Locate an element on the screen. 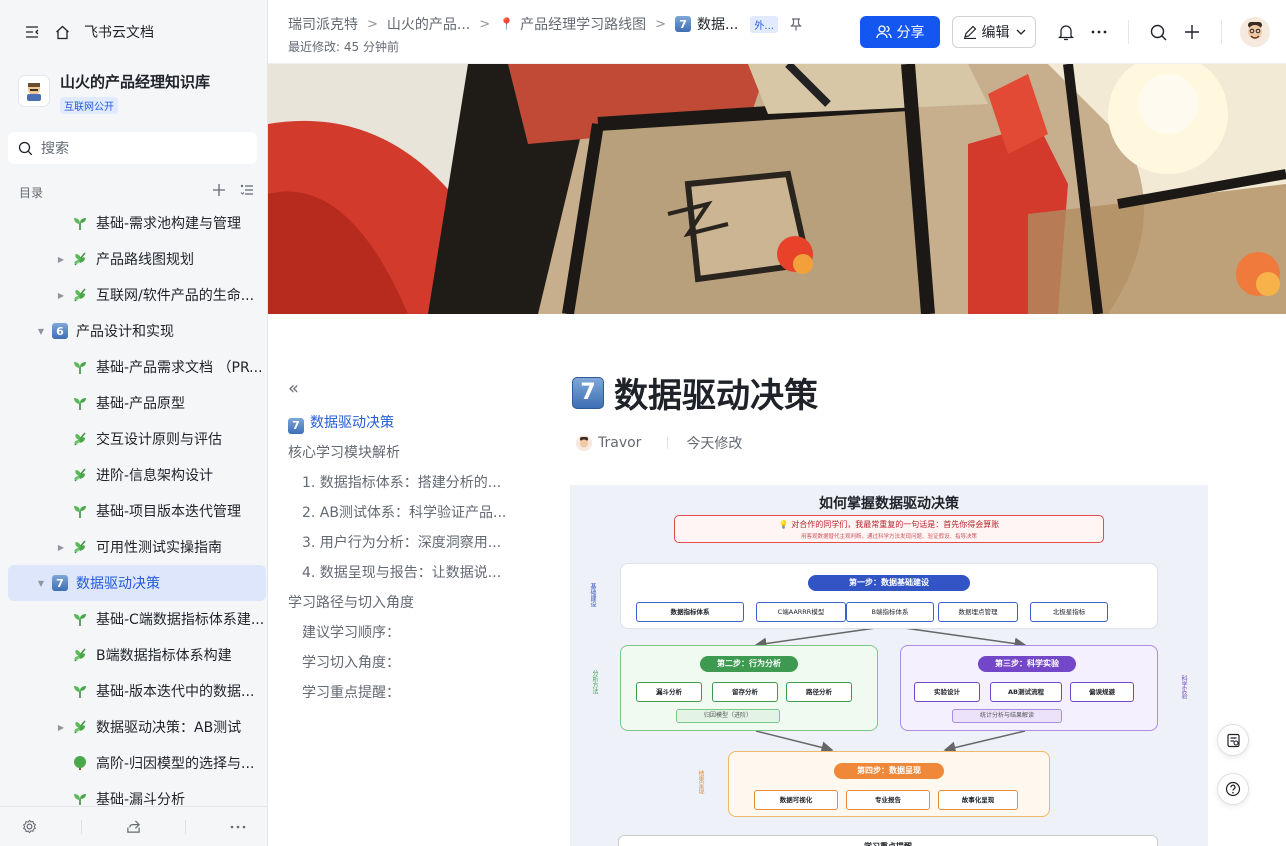 The height and width of the screenshot is (846, 1286). herb-icon is located at coordinates (80, 655).